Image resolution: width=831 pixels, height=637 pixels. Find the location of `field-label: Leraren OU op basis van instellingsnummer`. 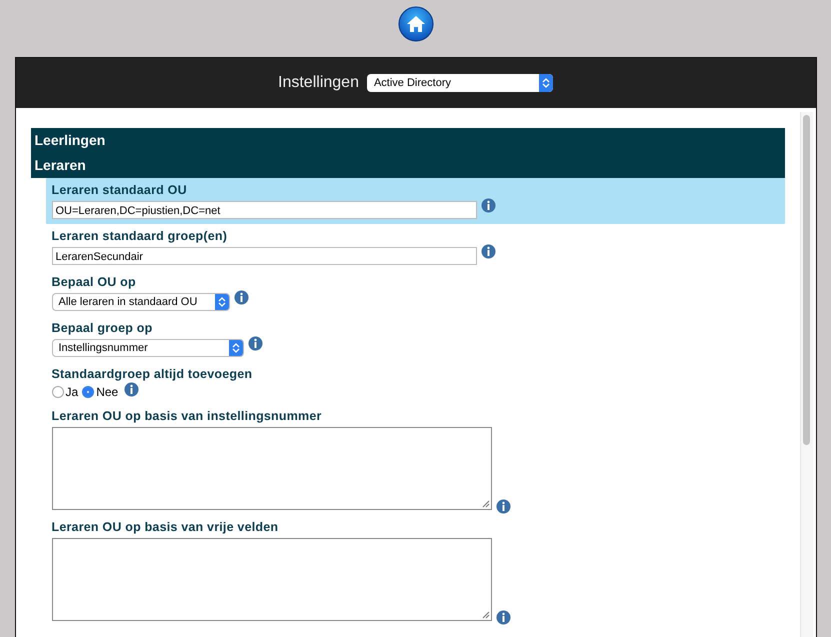

field-label: Leraren OU op basis van instellingsnummer is located at coordinates (187, 416).